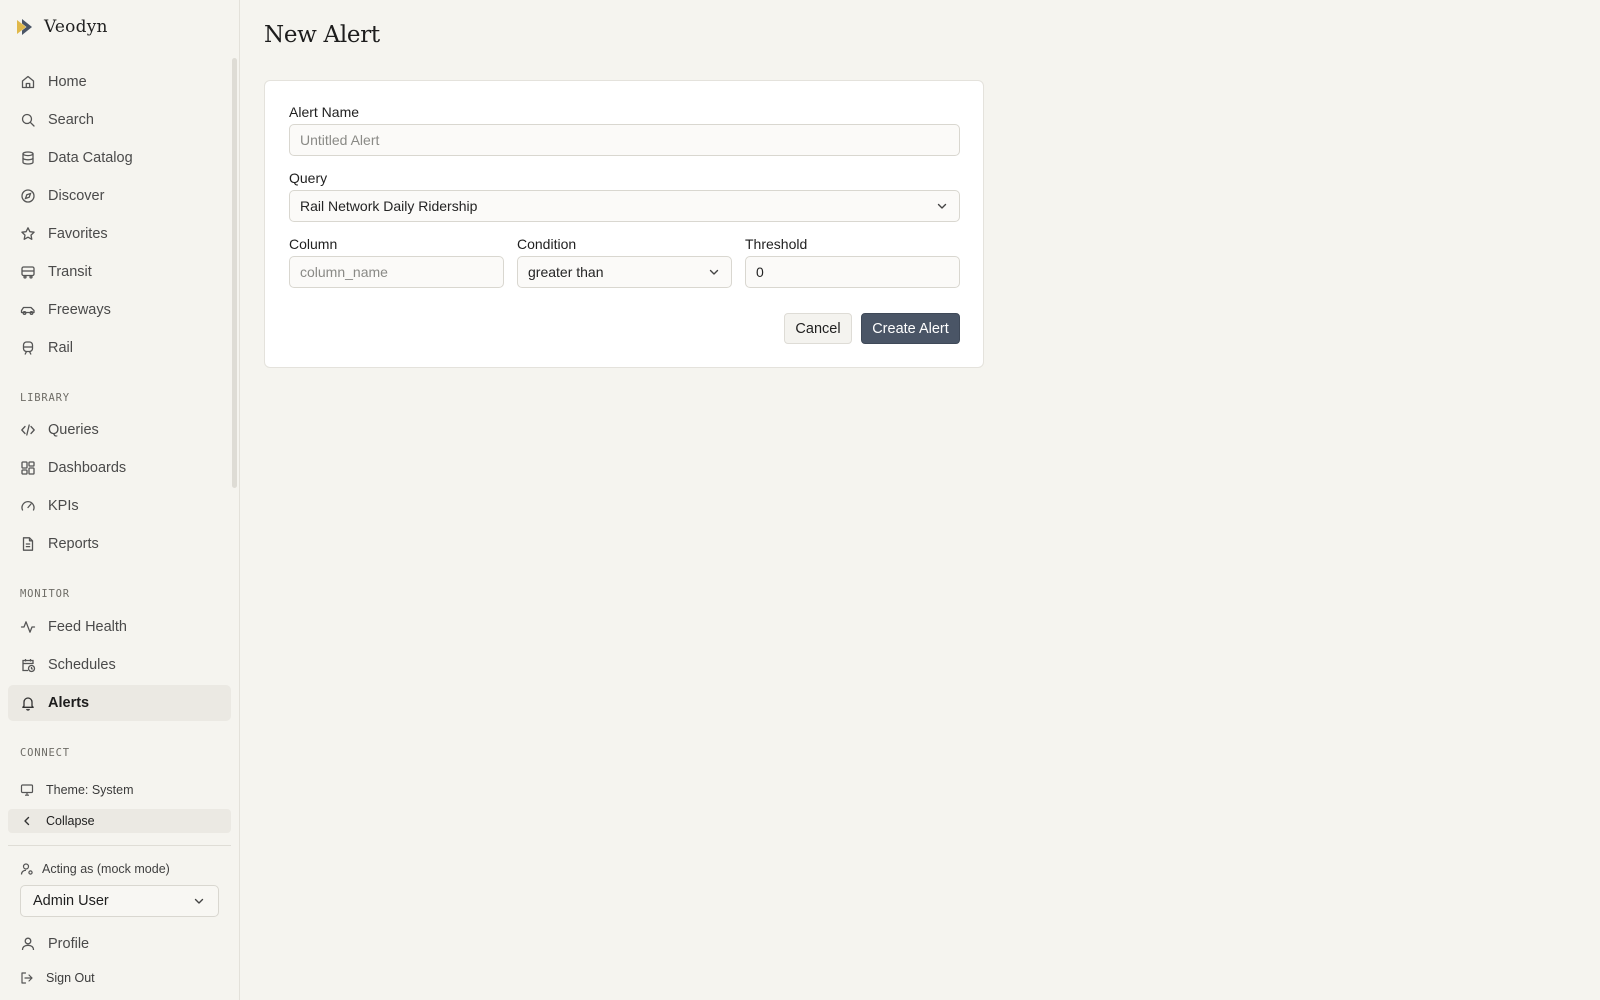 This screenshot has height=1000, width=1600. Describe the element at coordinates (119, 703) in the screenshot. I see `sidebar-item-alerts: Alerts` at that location.